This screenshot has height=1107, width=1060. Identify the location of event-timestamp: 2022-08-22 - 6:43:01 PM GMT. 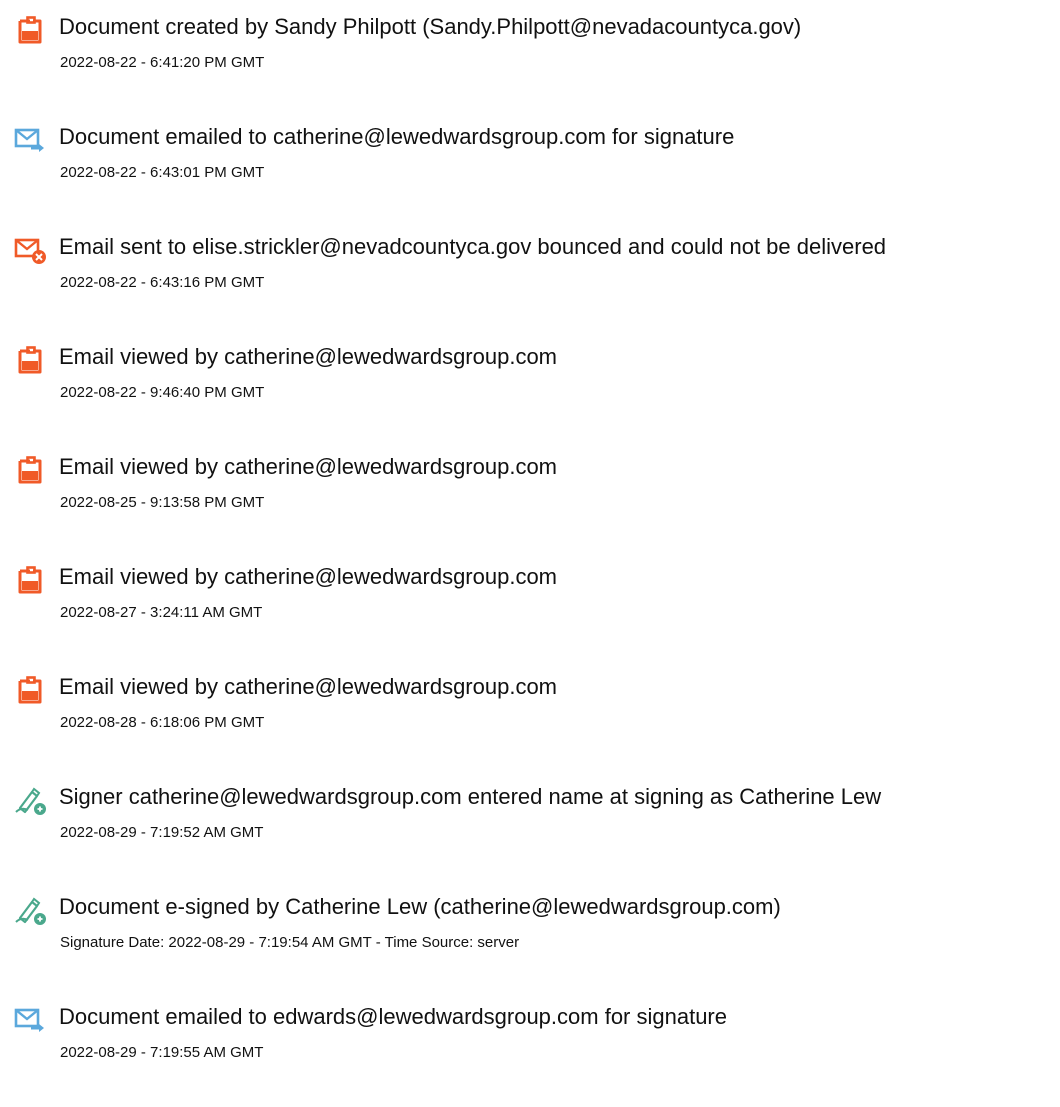
(162, 172).